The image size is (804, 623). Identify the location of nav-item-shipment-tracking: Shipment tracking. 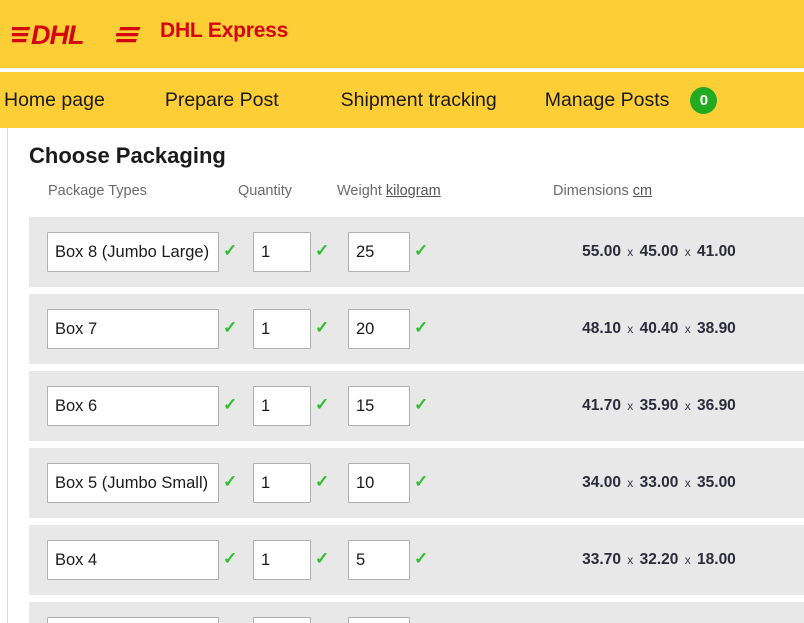
(419, 100).